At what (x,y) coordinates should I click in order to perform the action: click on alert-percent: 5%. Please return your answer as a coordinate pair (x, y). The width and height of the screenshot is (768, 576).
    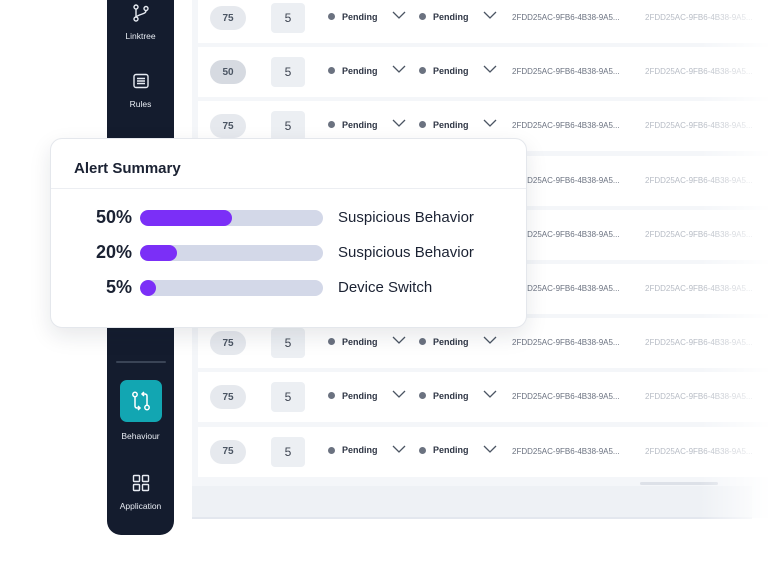
    Looking at the image, I should click on (118, 287).